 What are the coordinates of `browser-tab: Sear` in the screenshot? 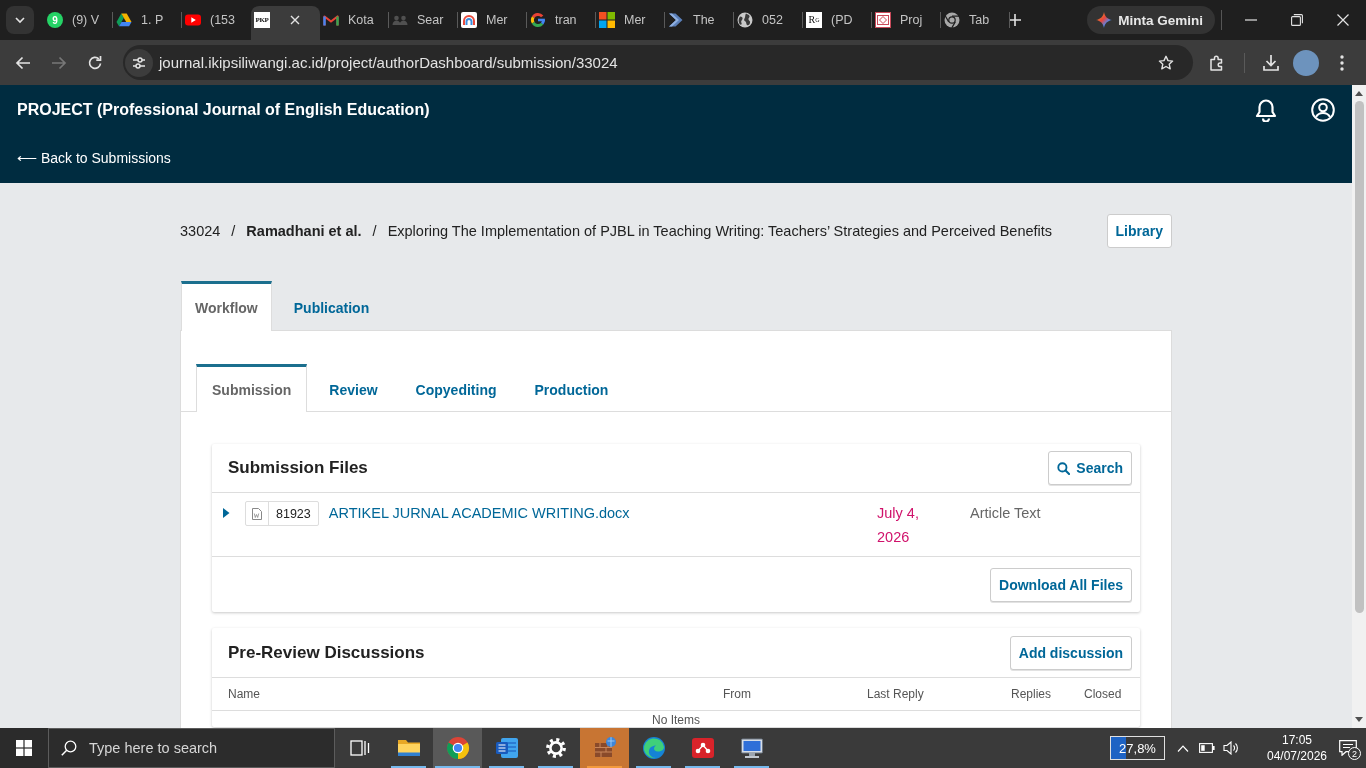 It's located at (423, 23).